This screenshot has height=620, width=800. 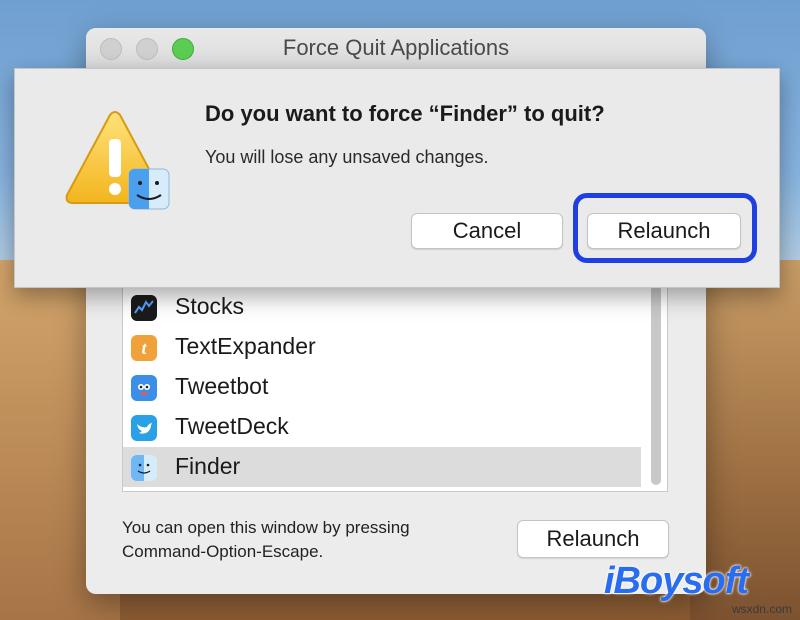 What do you see at coordinates (487, 231) in the screenshot?
I see `cancel-button: Cancel` at bounding box center [487, 231].